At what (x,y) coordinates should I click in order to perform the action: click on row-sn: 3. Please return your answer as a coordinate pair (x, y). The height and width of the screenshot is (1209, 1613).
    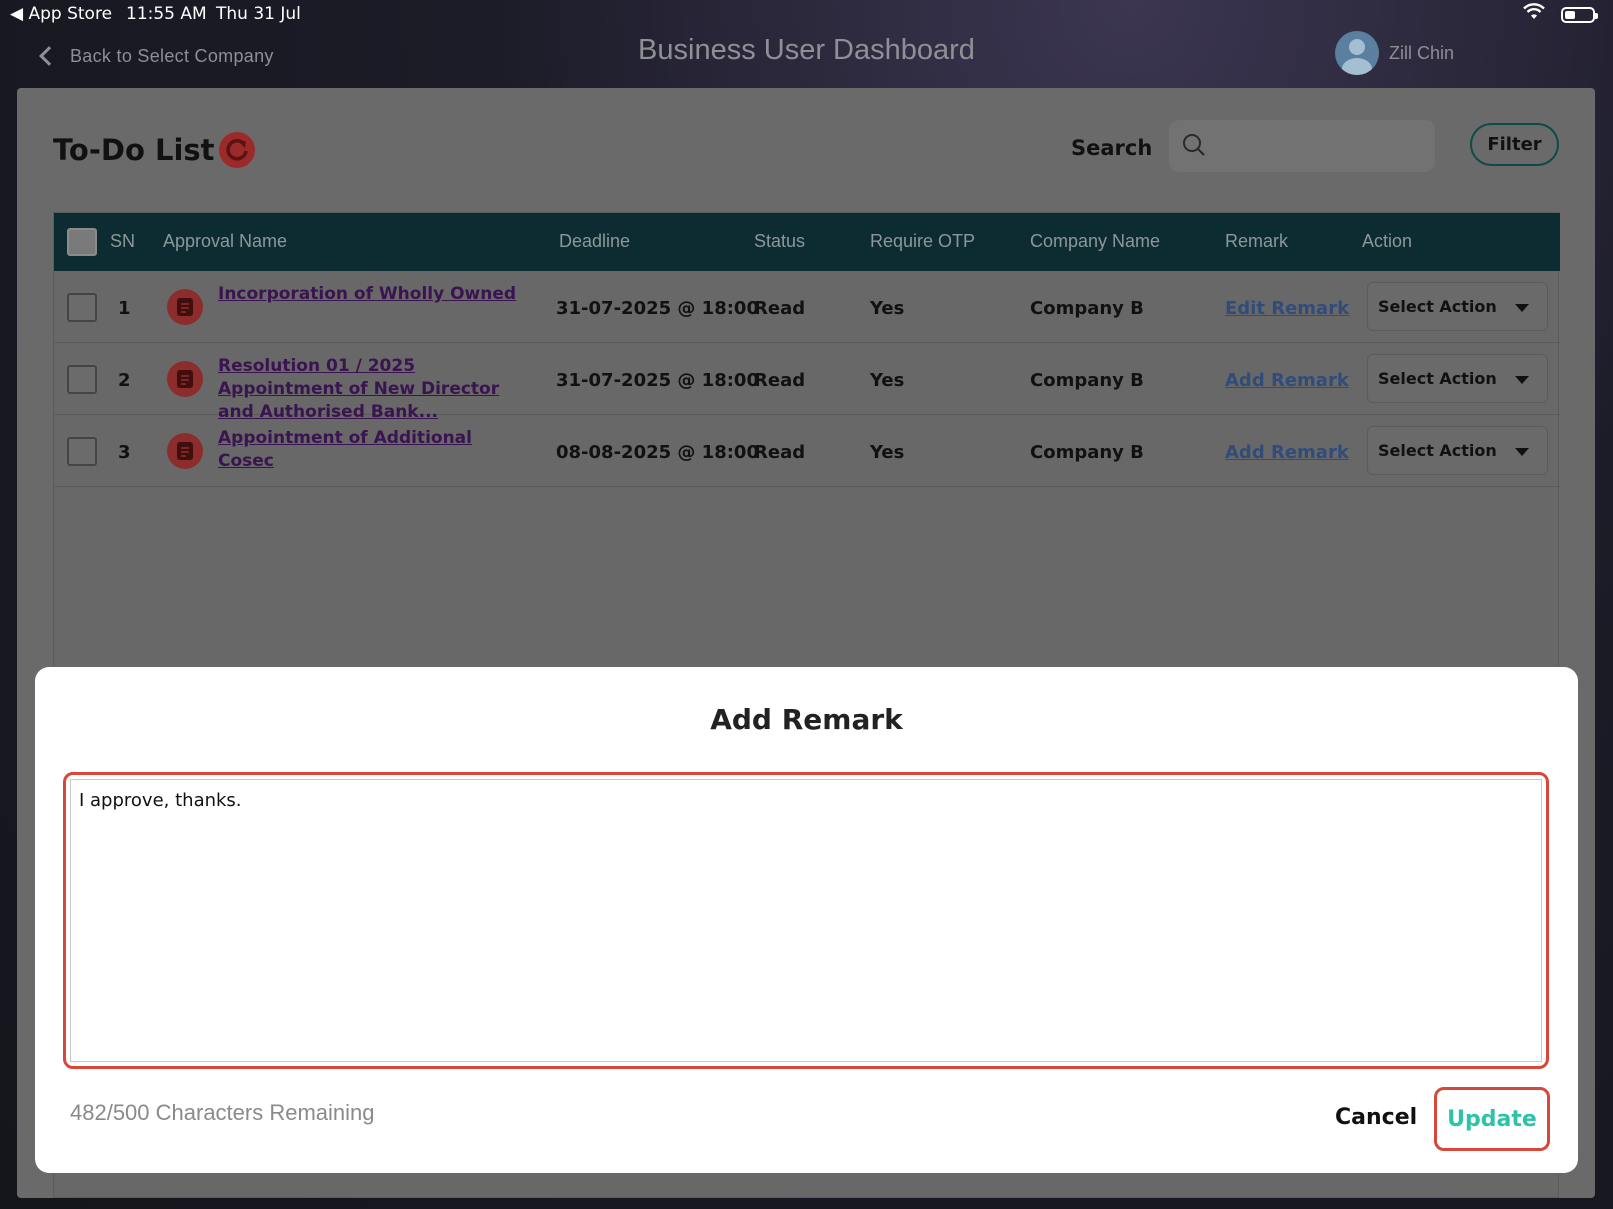
    Looking at the image, I should click on (124, 452).